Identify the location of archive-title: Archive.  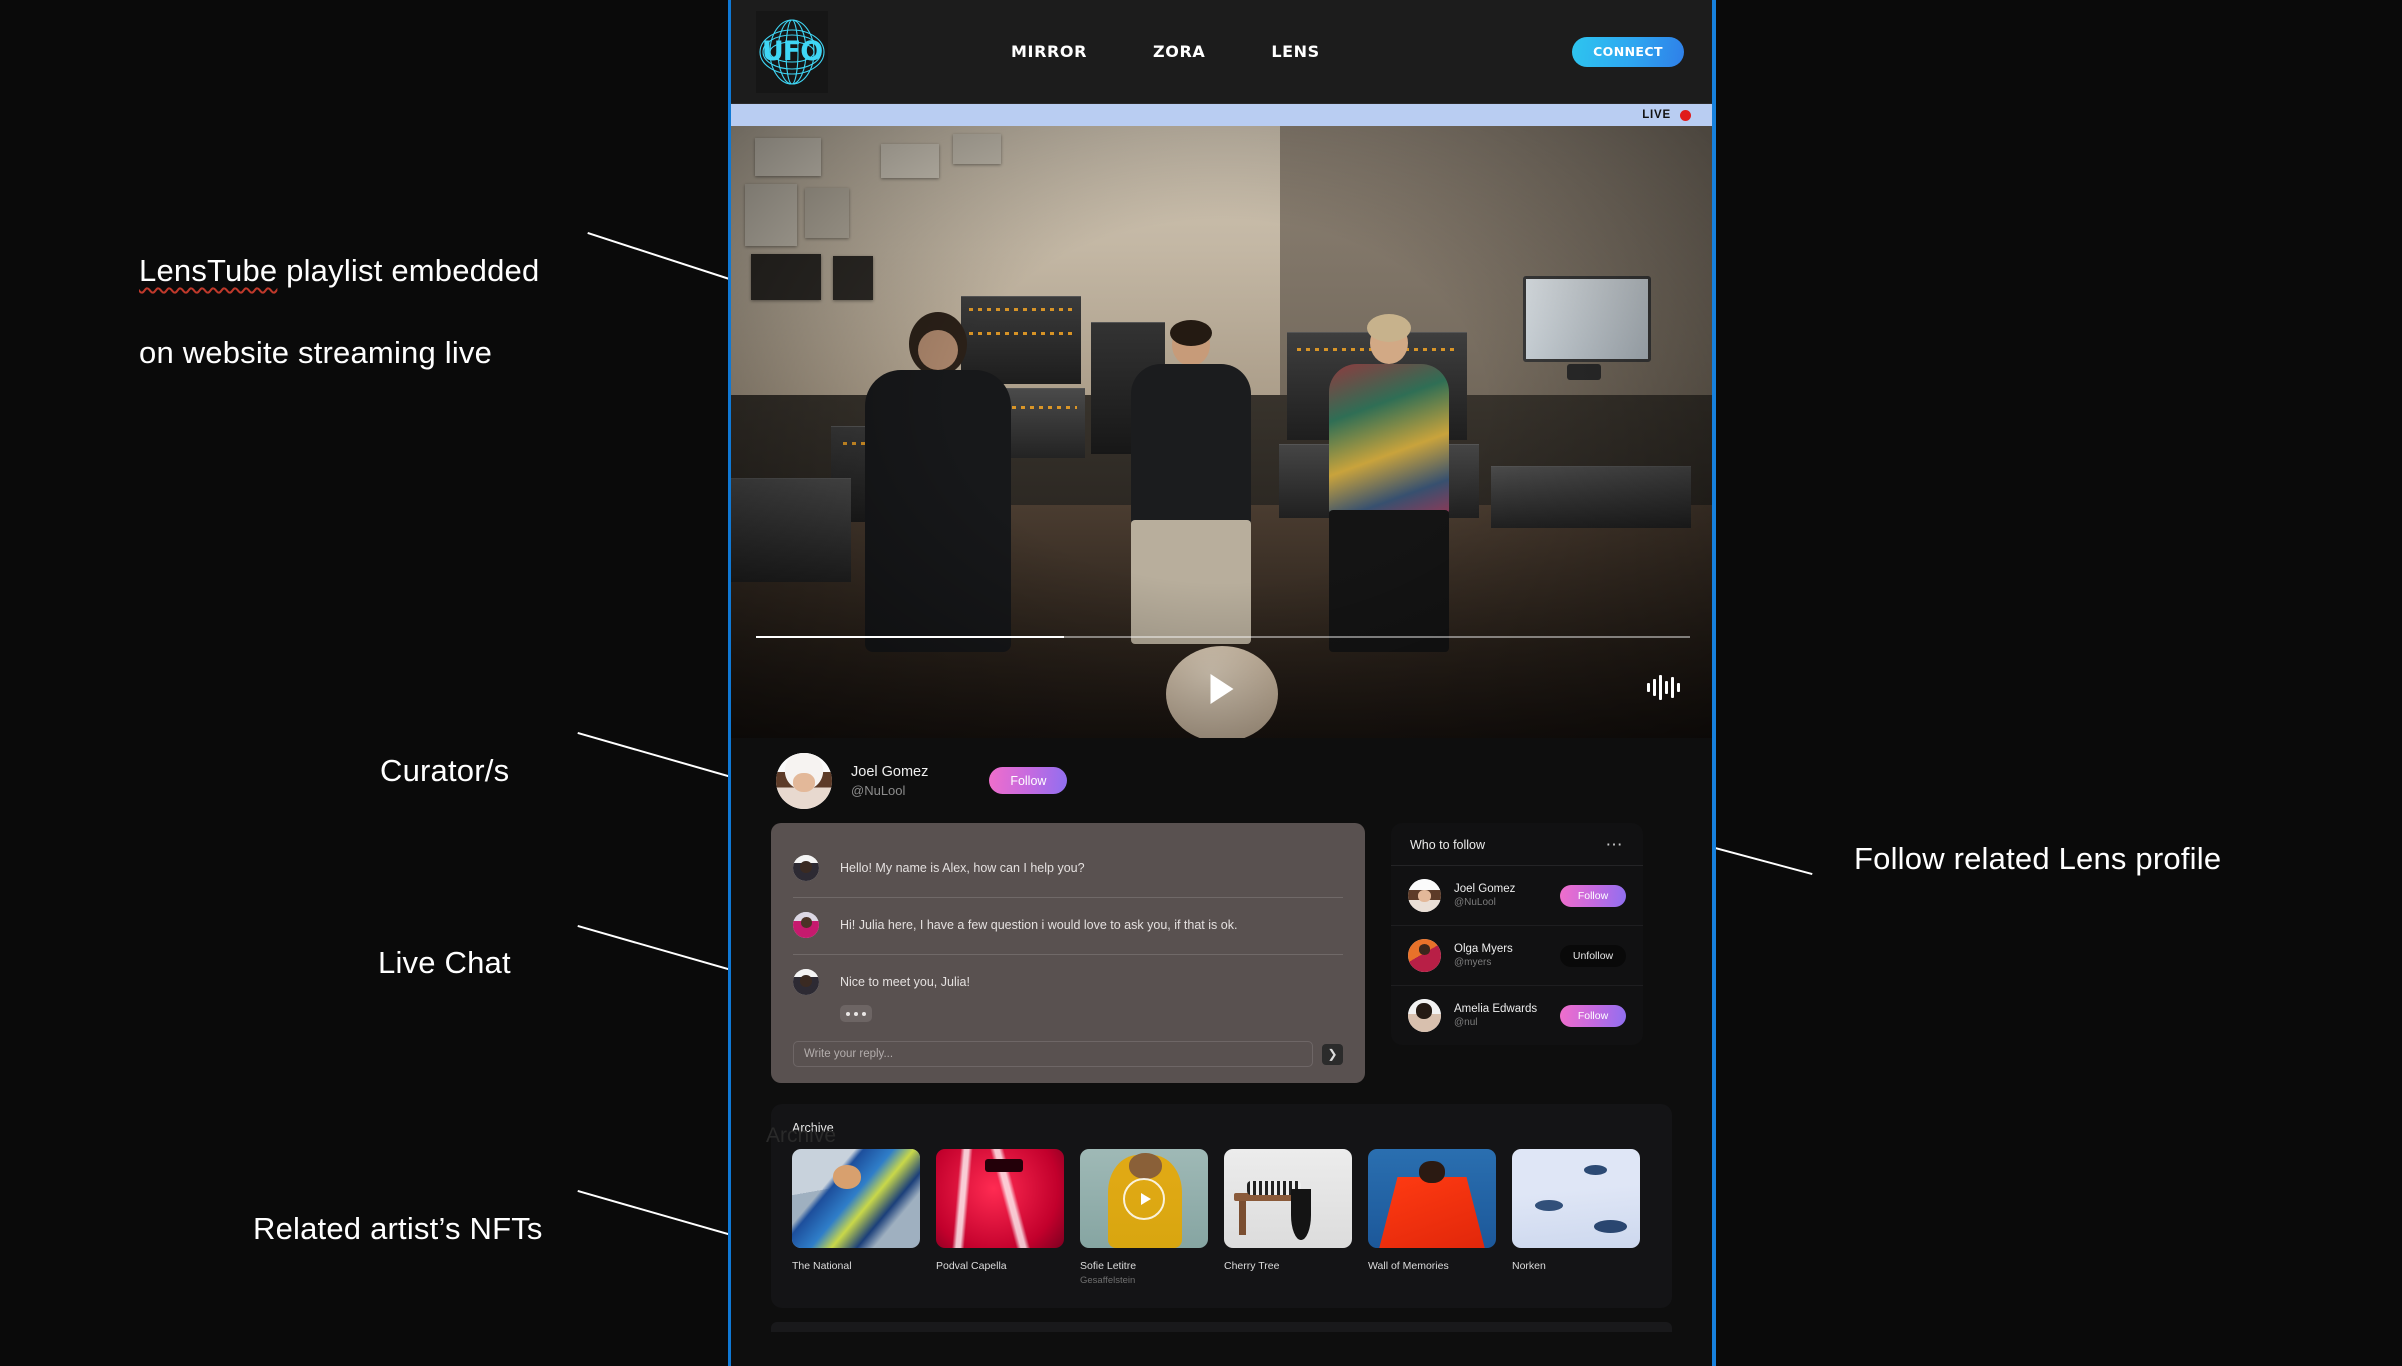
(813, 1128).